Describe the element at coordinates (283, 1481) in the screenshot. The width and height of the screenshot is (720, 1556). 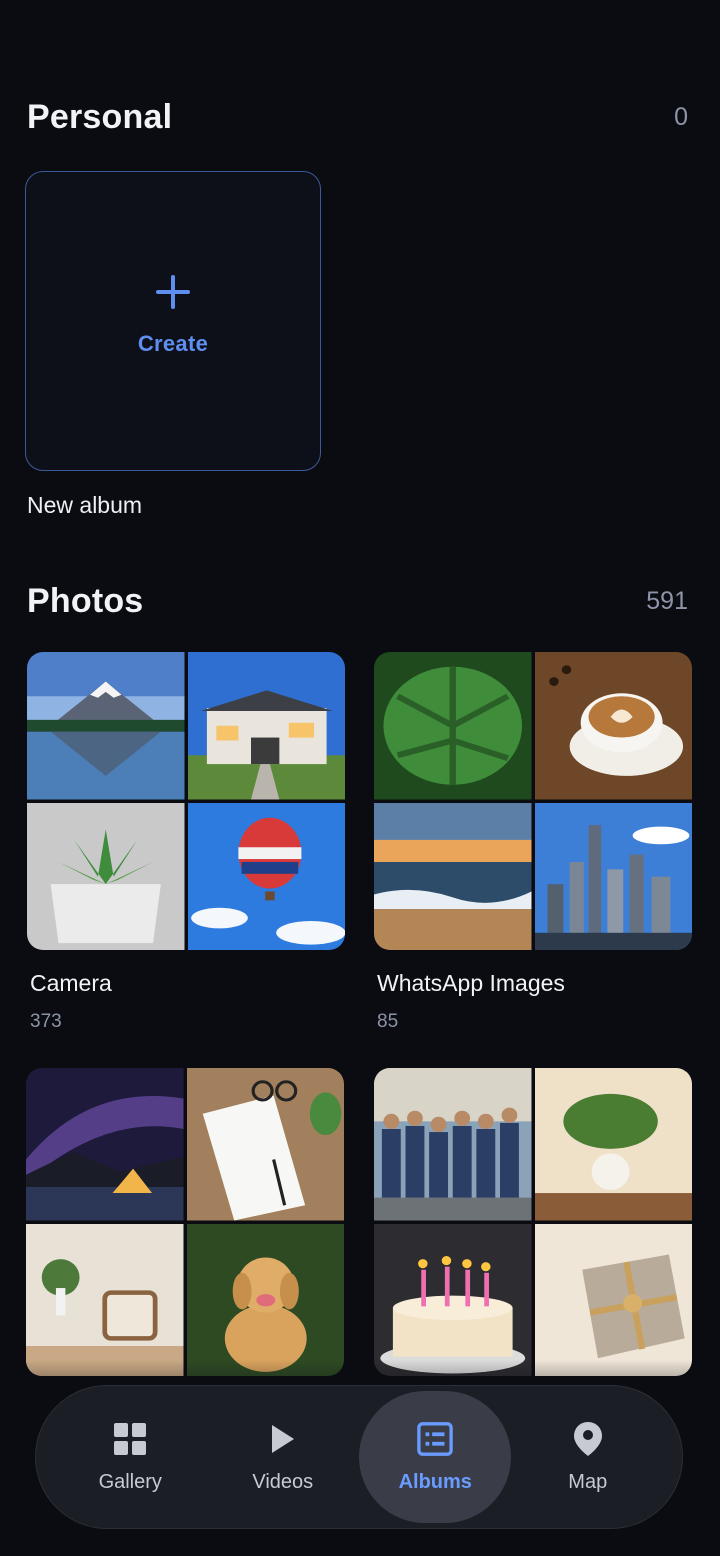
I see `nav-label: Videos` at that location.